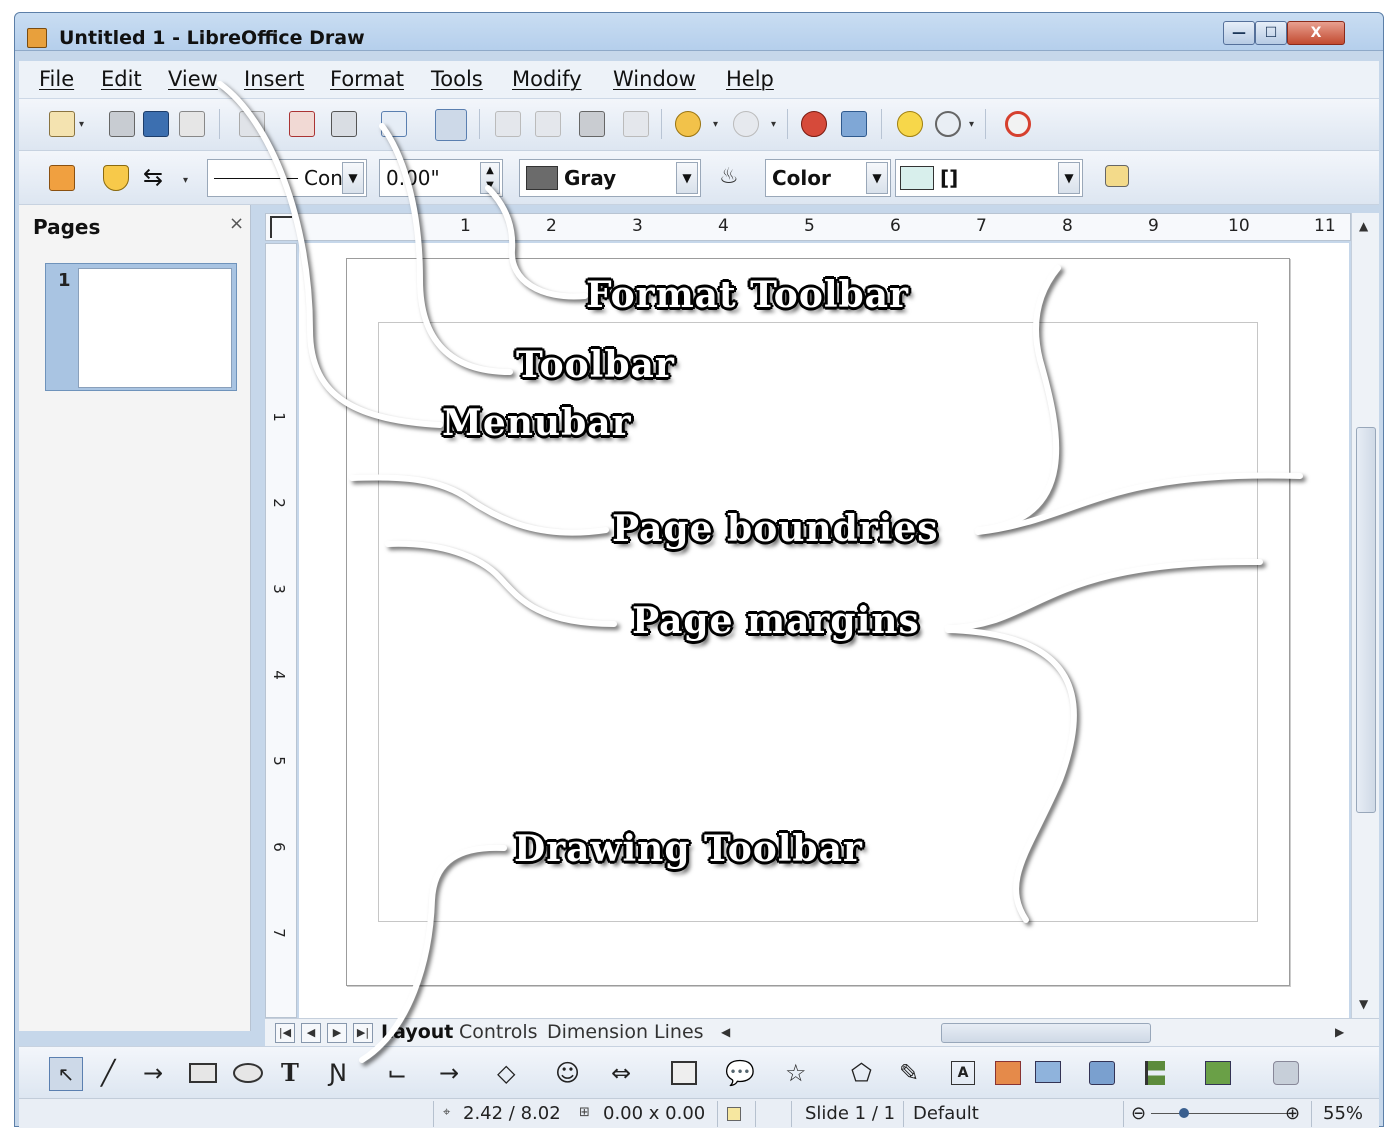 This screenshot has width=1398, height=1133. I want to click on leader-toolbar, so click(446, 249).